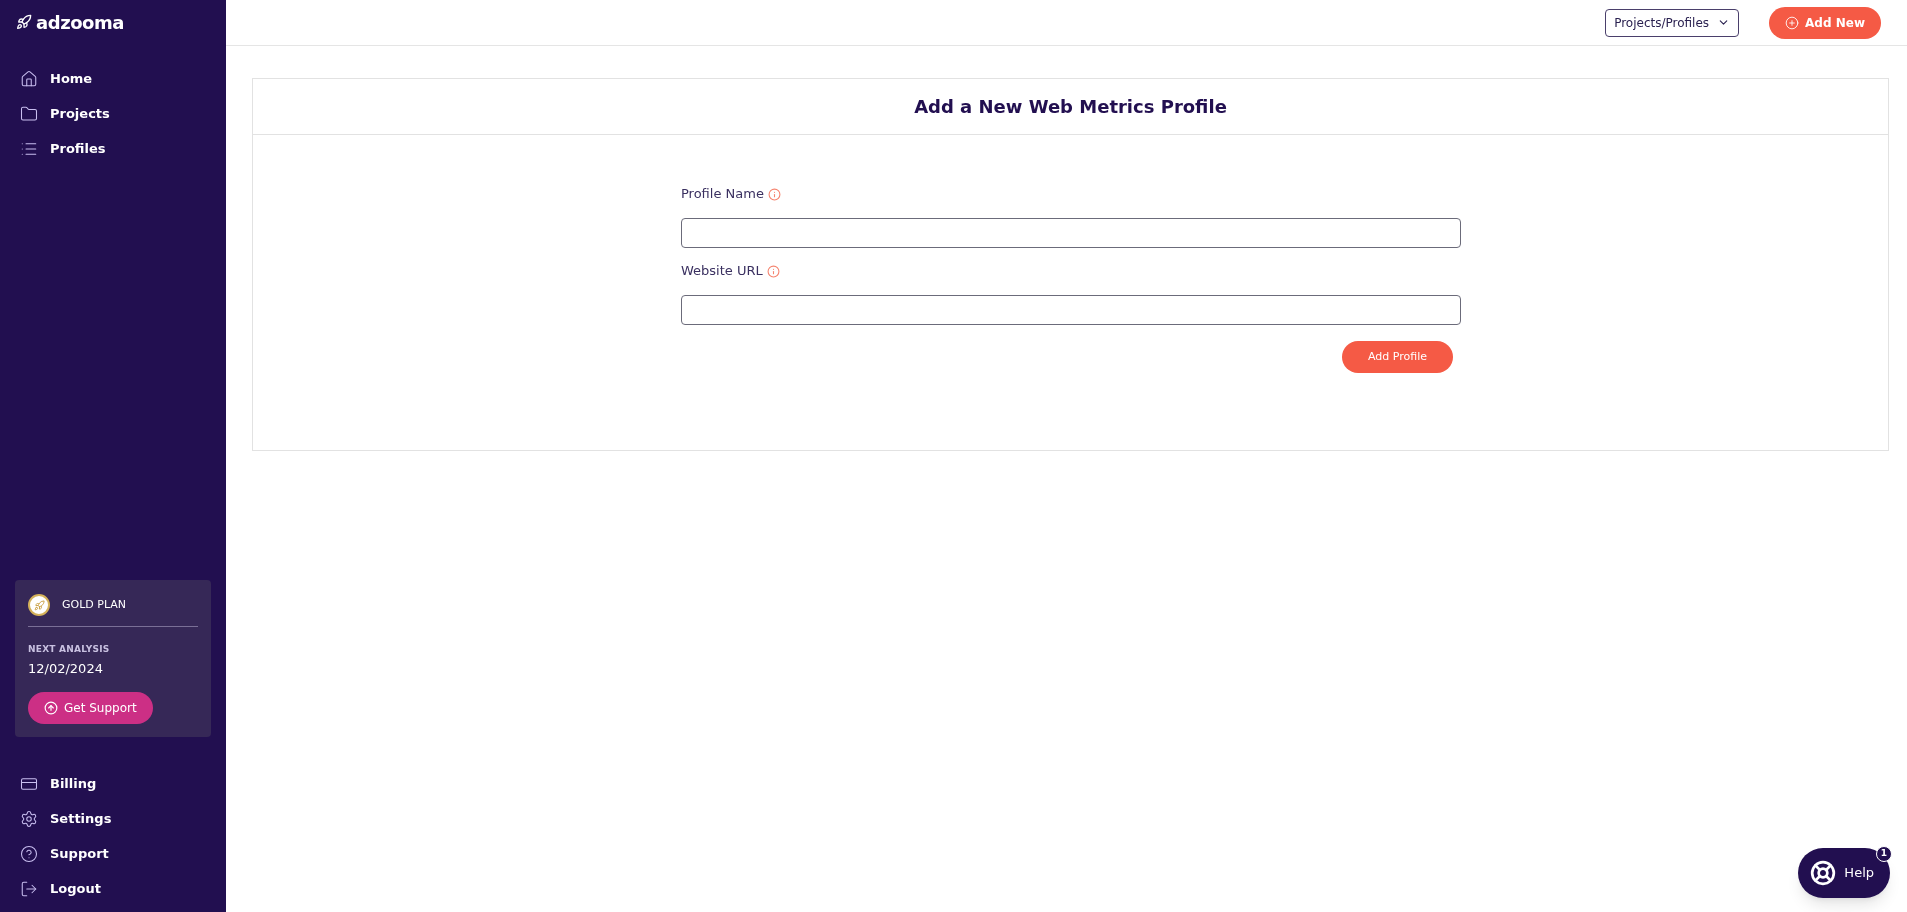 The height and width of the screenshot is (912, 1907). What do you see at coordinates (1823, 873) in the screenshot?
I see `lifebuoy-icon` at bounding box center [1823, 873].